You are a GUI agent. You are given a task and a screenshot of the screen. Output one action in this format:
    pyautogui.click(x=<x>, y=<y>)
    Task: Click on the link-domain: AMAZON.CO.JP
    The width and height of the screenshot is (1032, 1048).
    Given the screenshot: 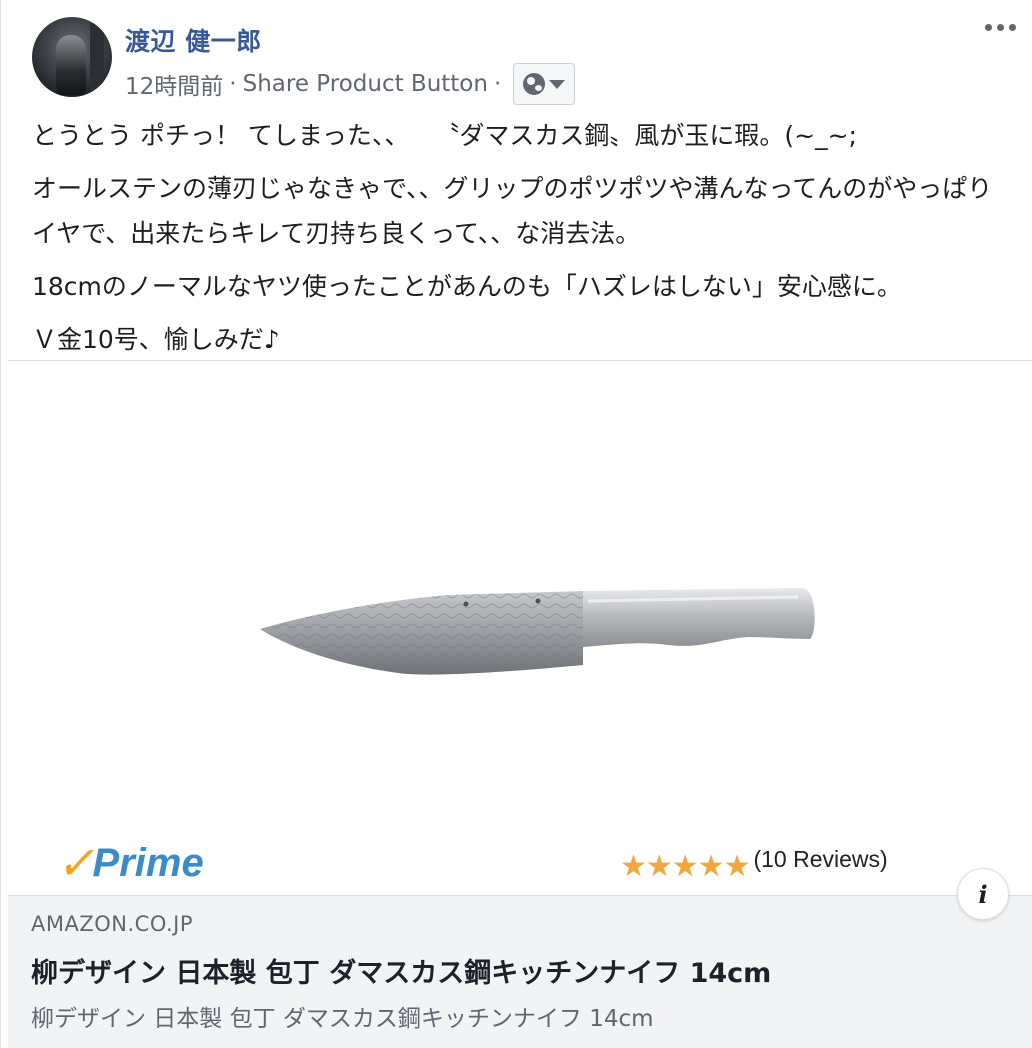 What is the action you would take?
    pyautogui.click(x=112, y=924)
    